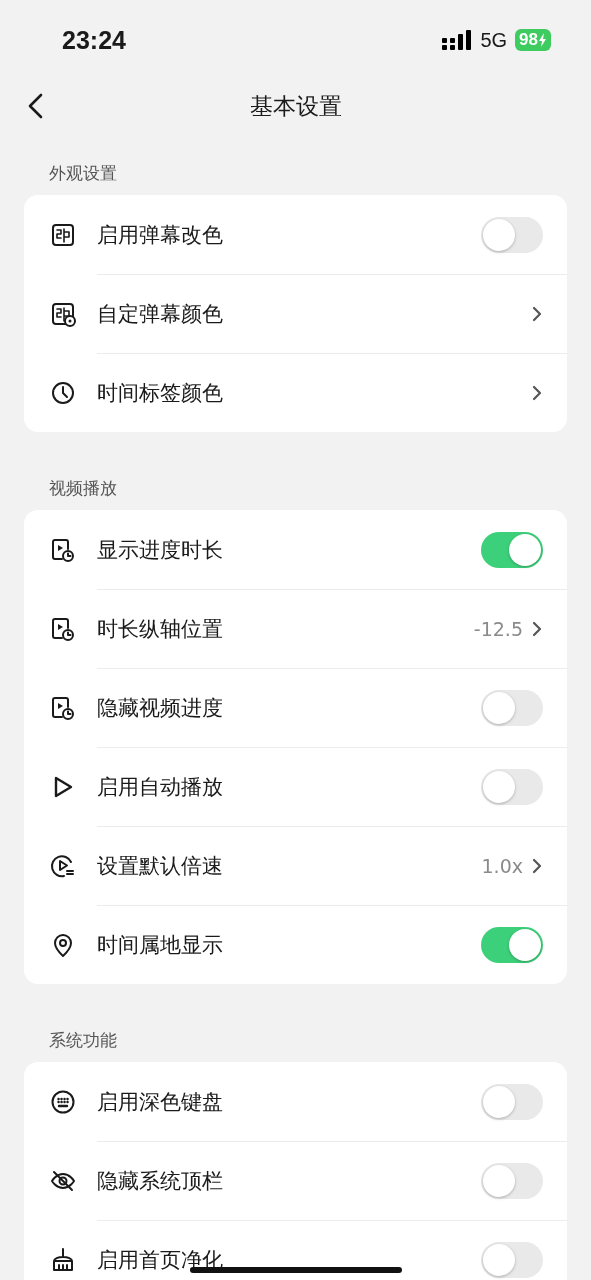 This screenshot has height=1280, width=591. I want to click on section-title: 视频播放, so click(83, 488).